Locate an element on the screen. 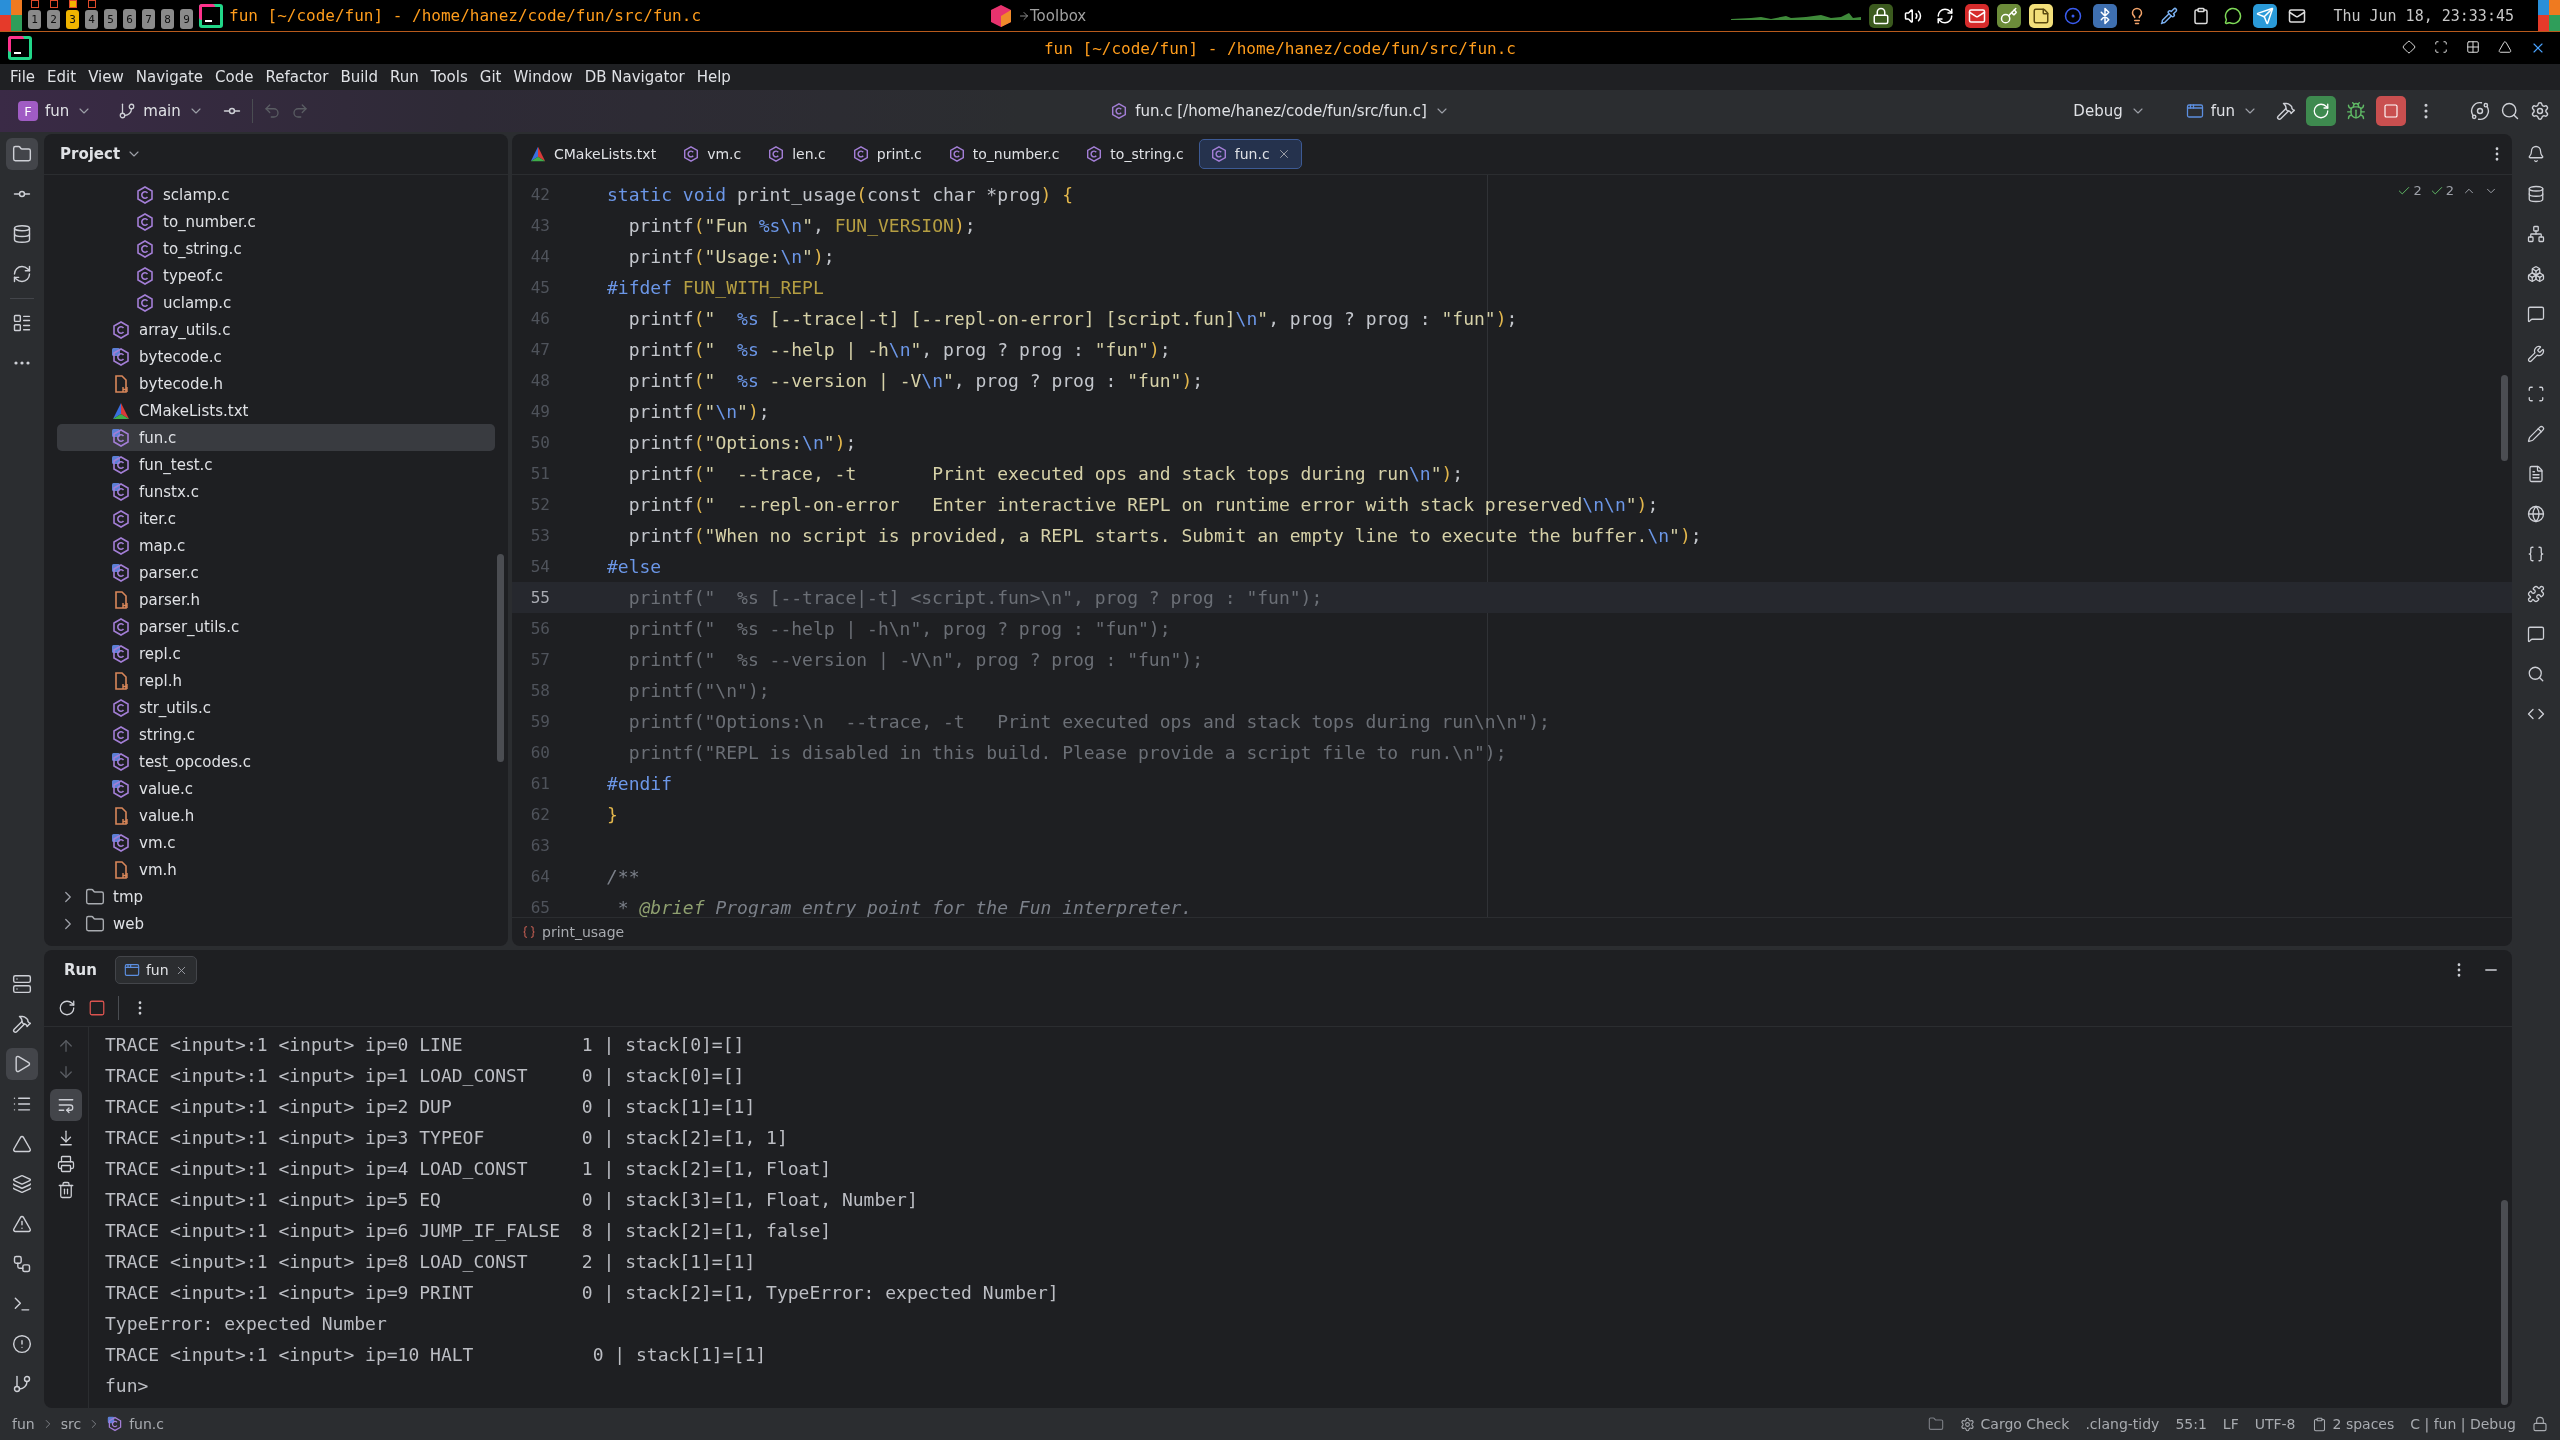 Image resolution: width=2560 pixels, height=1440 pixels. workspace-button: 7 is located at coordinates (148, 19).